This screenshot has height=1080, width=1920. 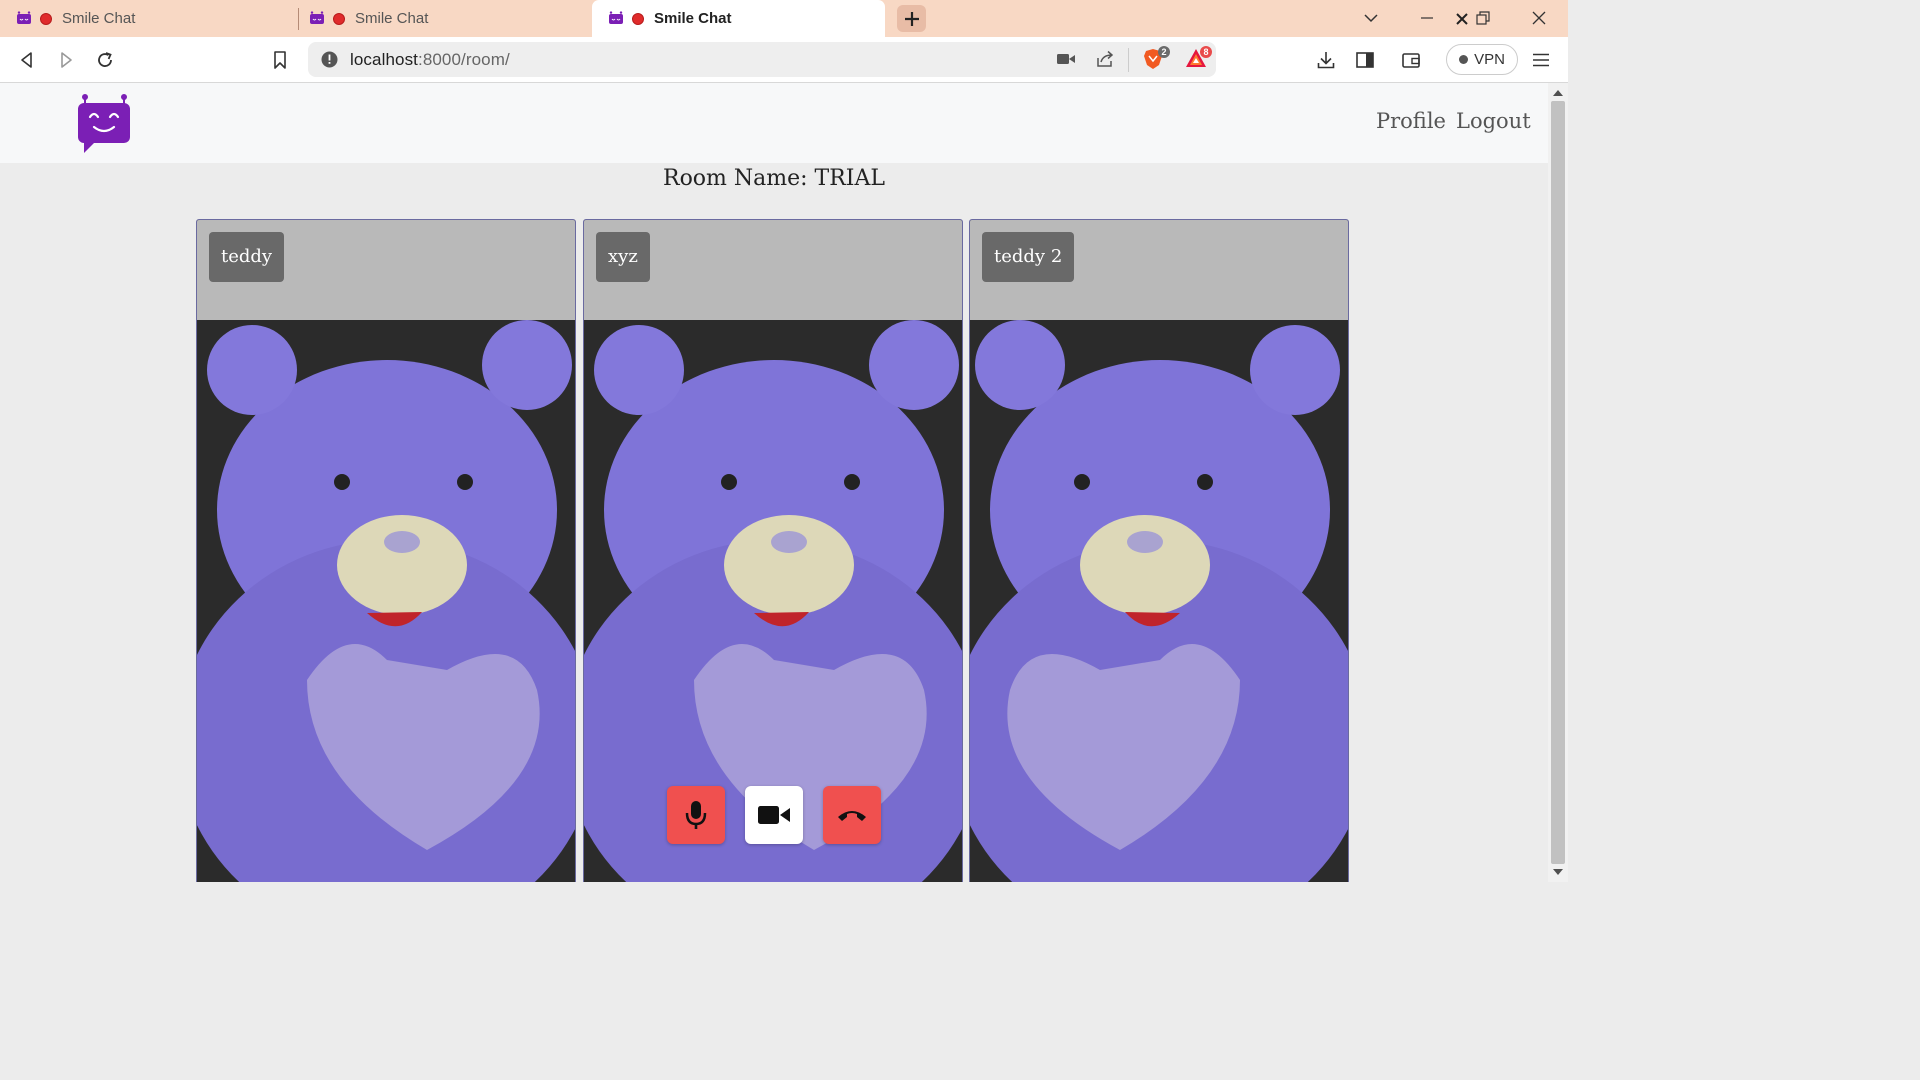 I want to click on close-window-button, so click(x=1539, y=18).